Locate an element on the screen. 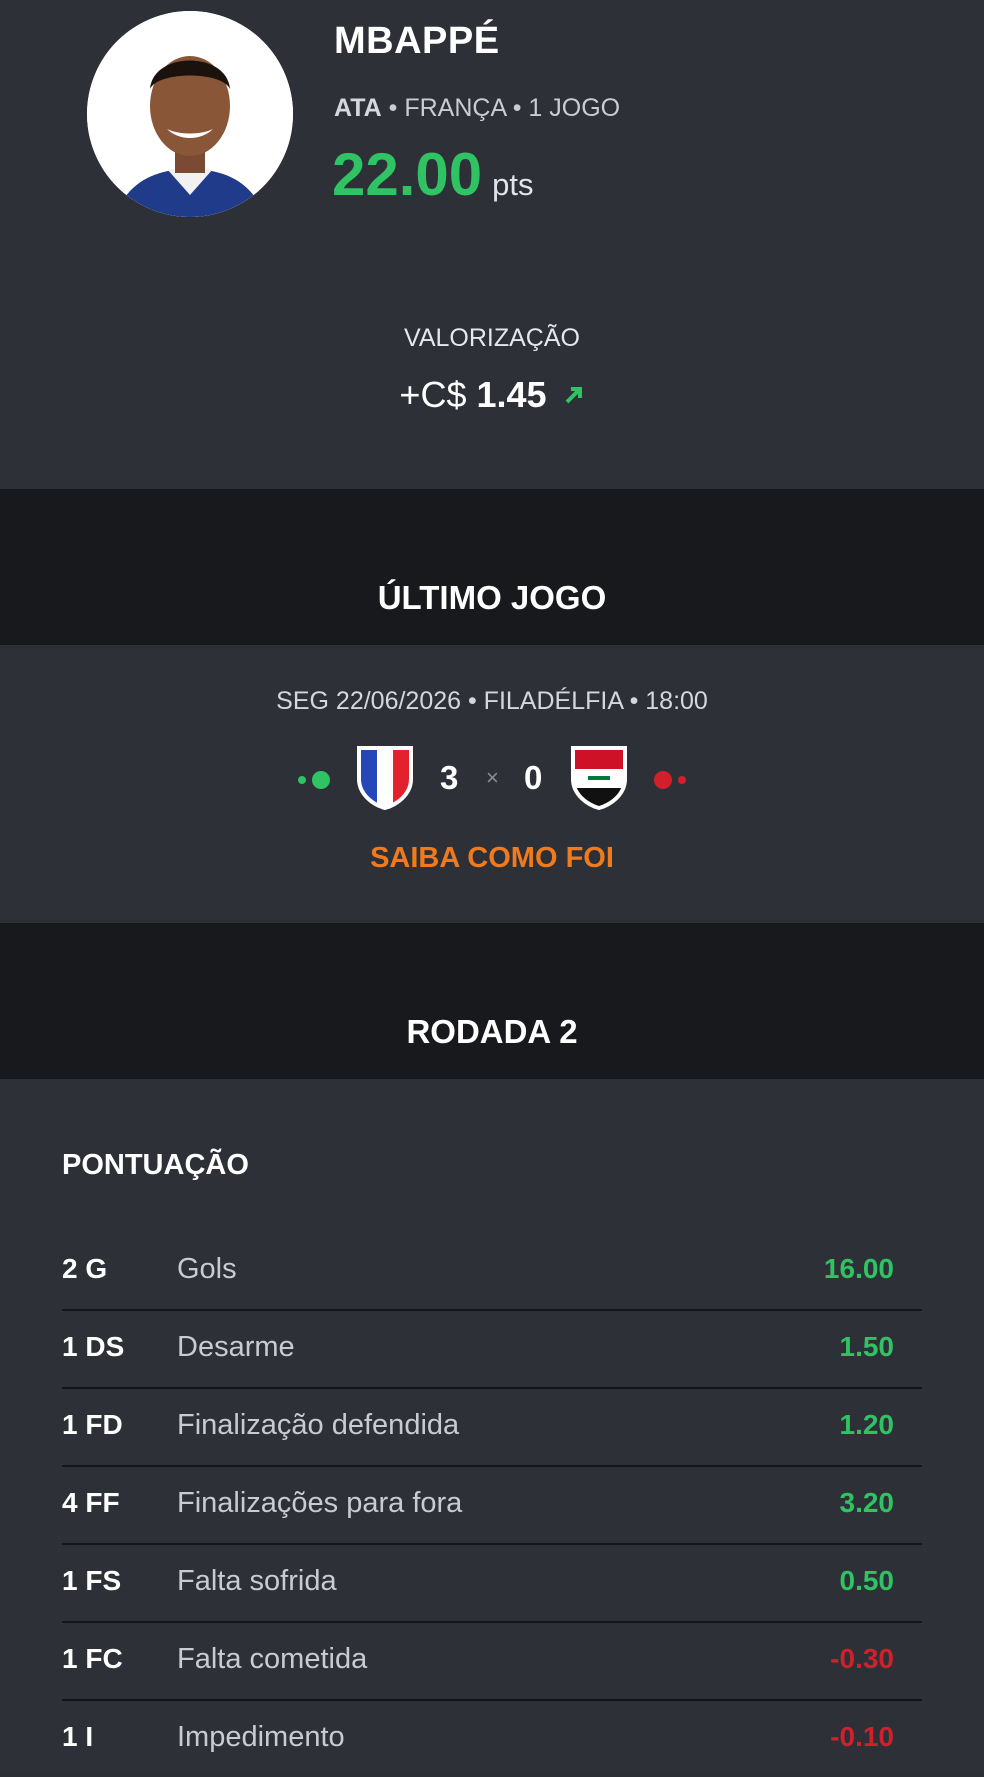 This screenshot has height=1777, width=984. scoring-code: 1 FS is located at coordinates (92, 1580).